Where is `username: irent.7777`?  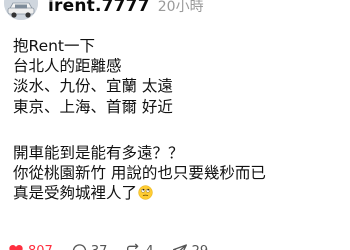 username: irent.7777 is located at coordinates (99, 8).